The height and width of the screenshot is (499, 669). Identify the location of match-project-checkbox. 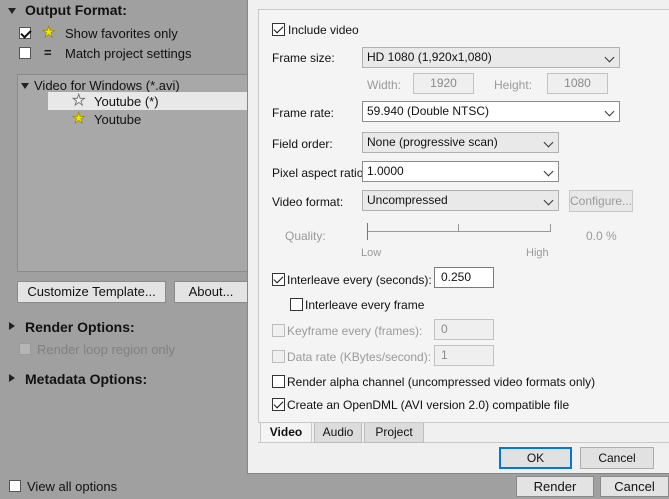
(25, 53).